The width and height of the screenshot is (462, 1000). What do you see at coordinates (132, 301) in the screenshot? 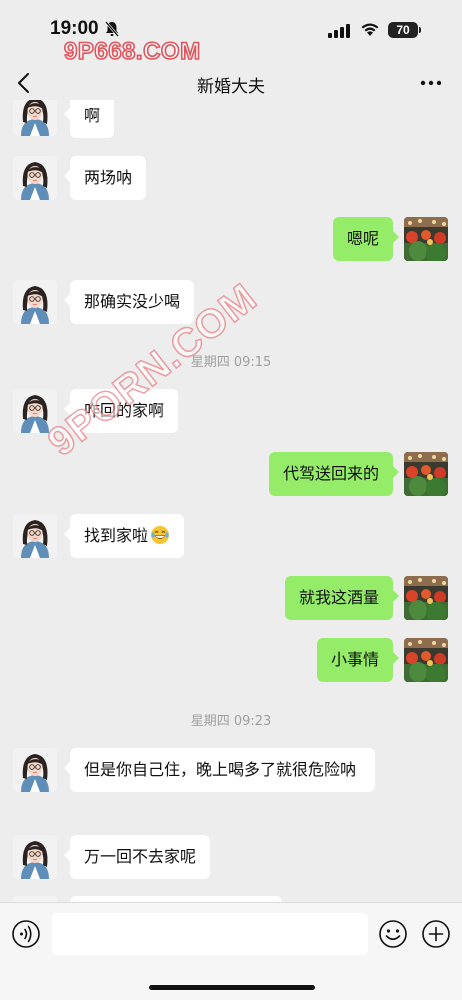
I see `message-text: 那确实没少喝` at bounding box center [132, 301].